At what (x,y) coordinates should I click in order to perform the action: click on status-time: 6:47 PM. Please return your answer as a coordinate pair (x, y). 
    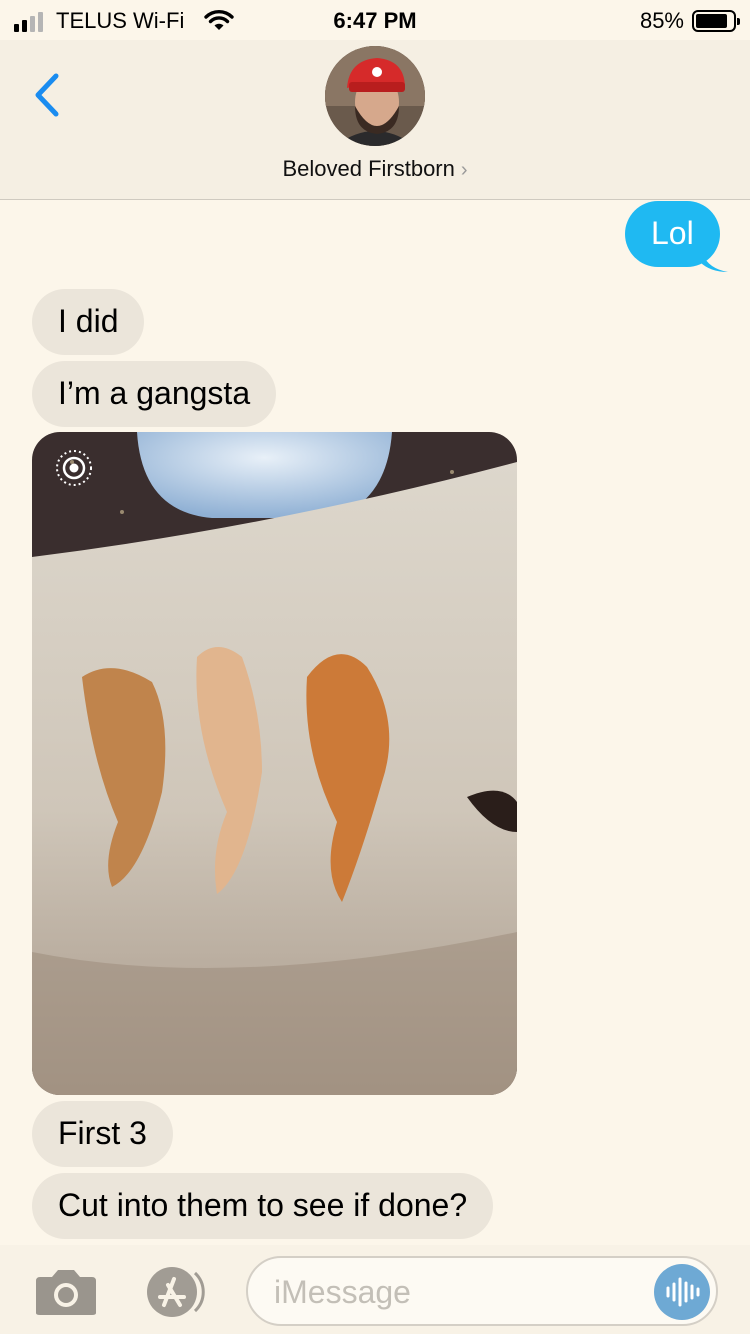
    Looking at the image, I should click on (375, 20).